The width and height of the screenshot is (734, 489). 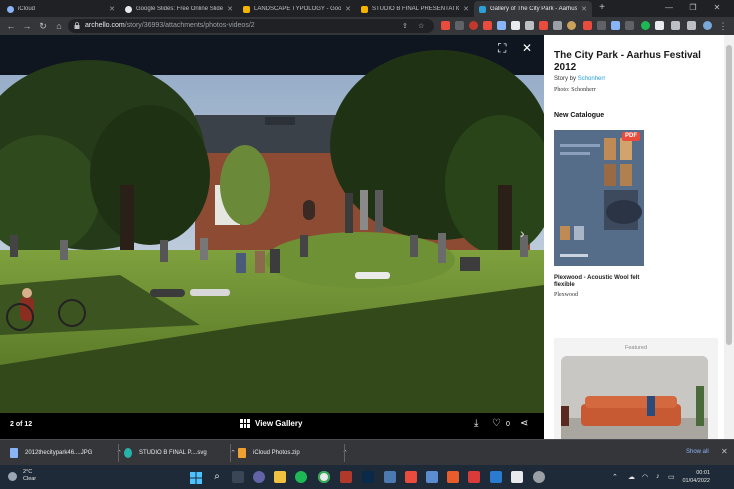 What do you see at coordinates (482, 9) in the screenshot?
I see `archello-icon` at bounding box center [482, 9].